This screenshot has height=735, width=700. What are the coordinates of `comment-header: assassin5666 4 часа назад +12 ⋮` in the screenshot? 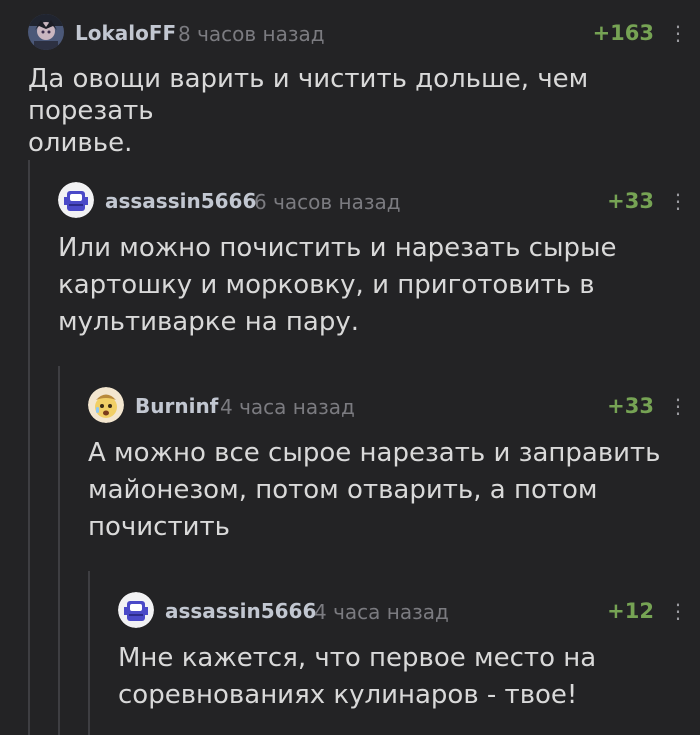 It's located at (403, 610).